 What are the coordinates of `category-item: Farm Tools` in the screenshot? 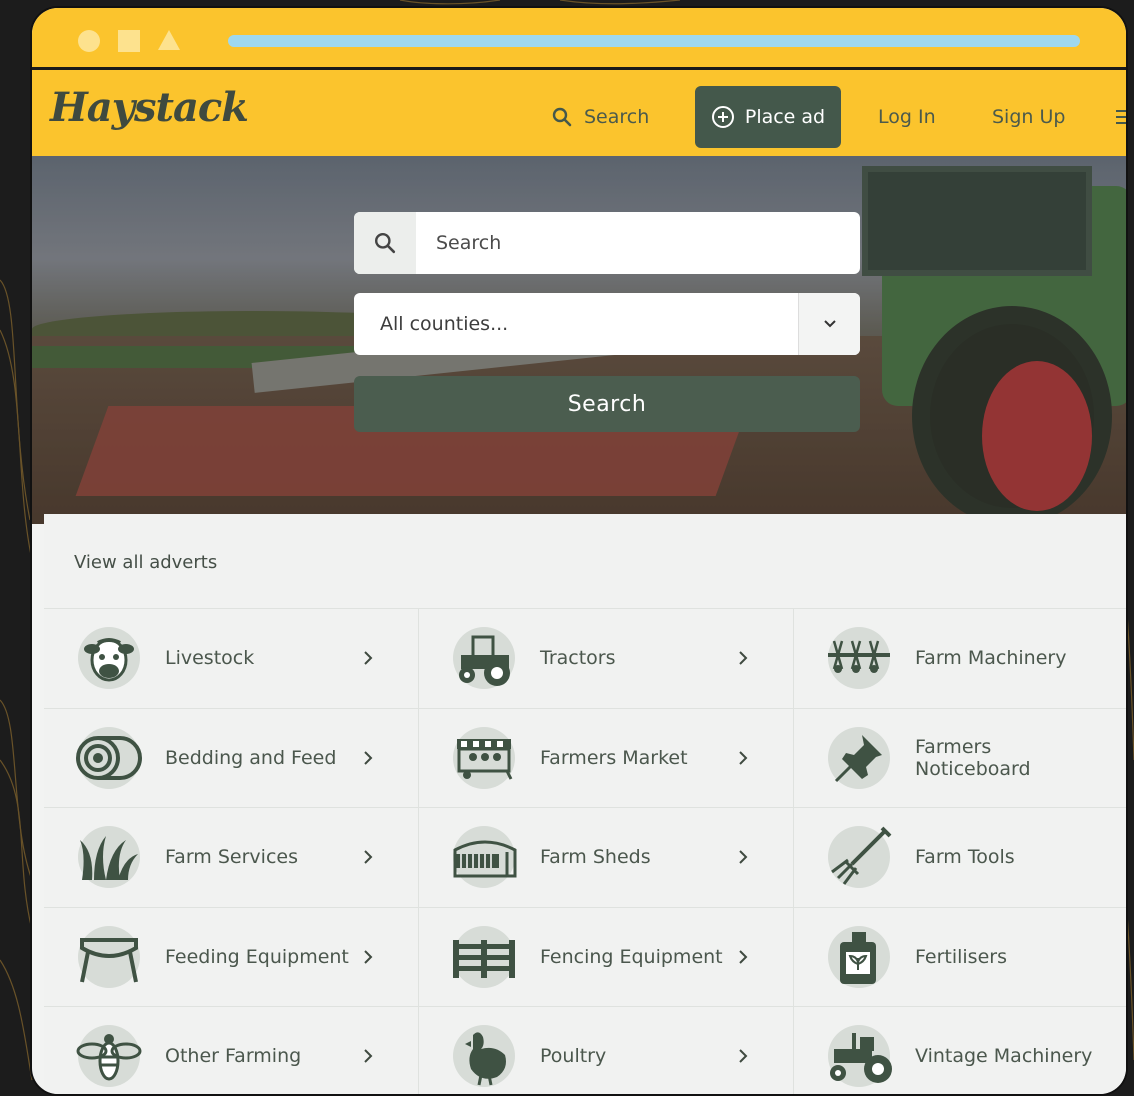 It's located at (960, 857).